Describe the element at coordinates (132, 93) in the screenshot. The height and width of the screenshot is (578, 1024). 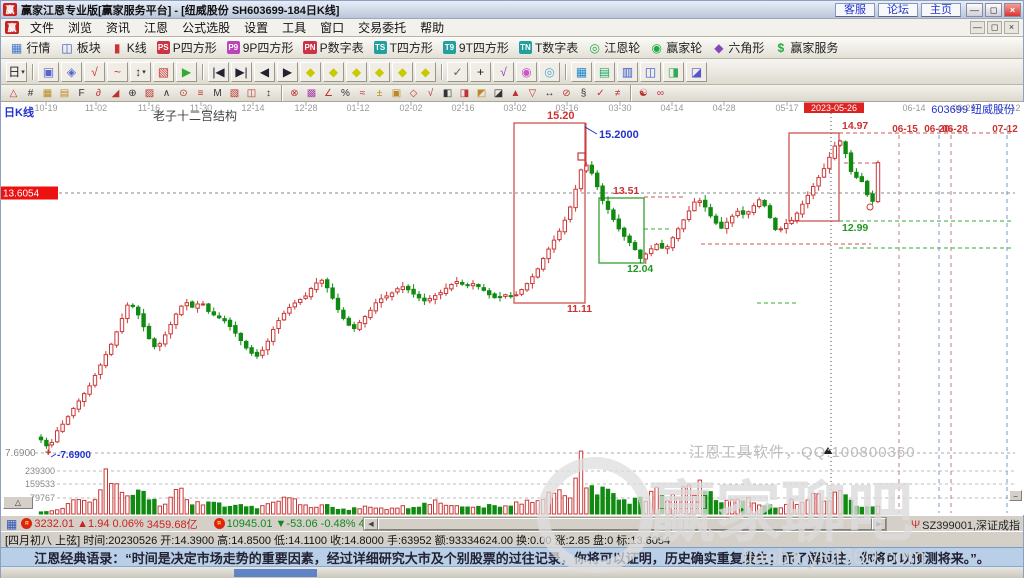
I see `tool-icon: ⊕` at that location.